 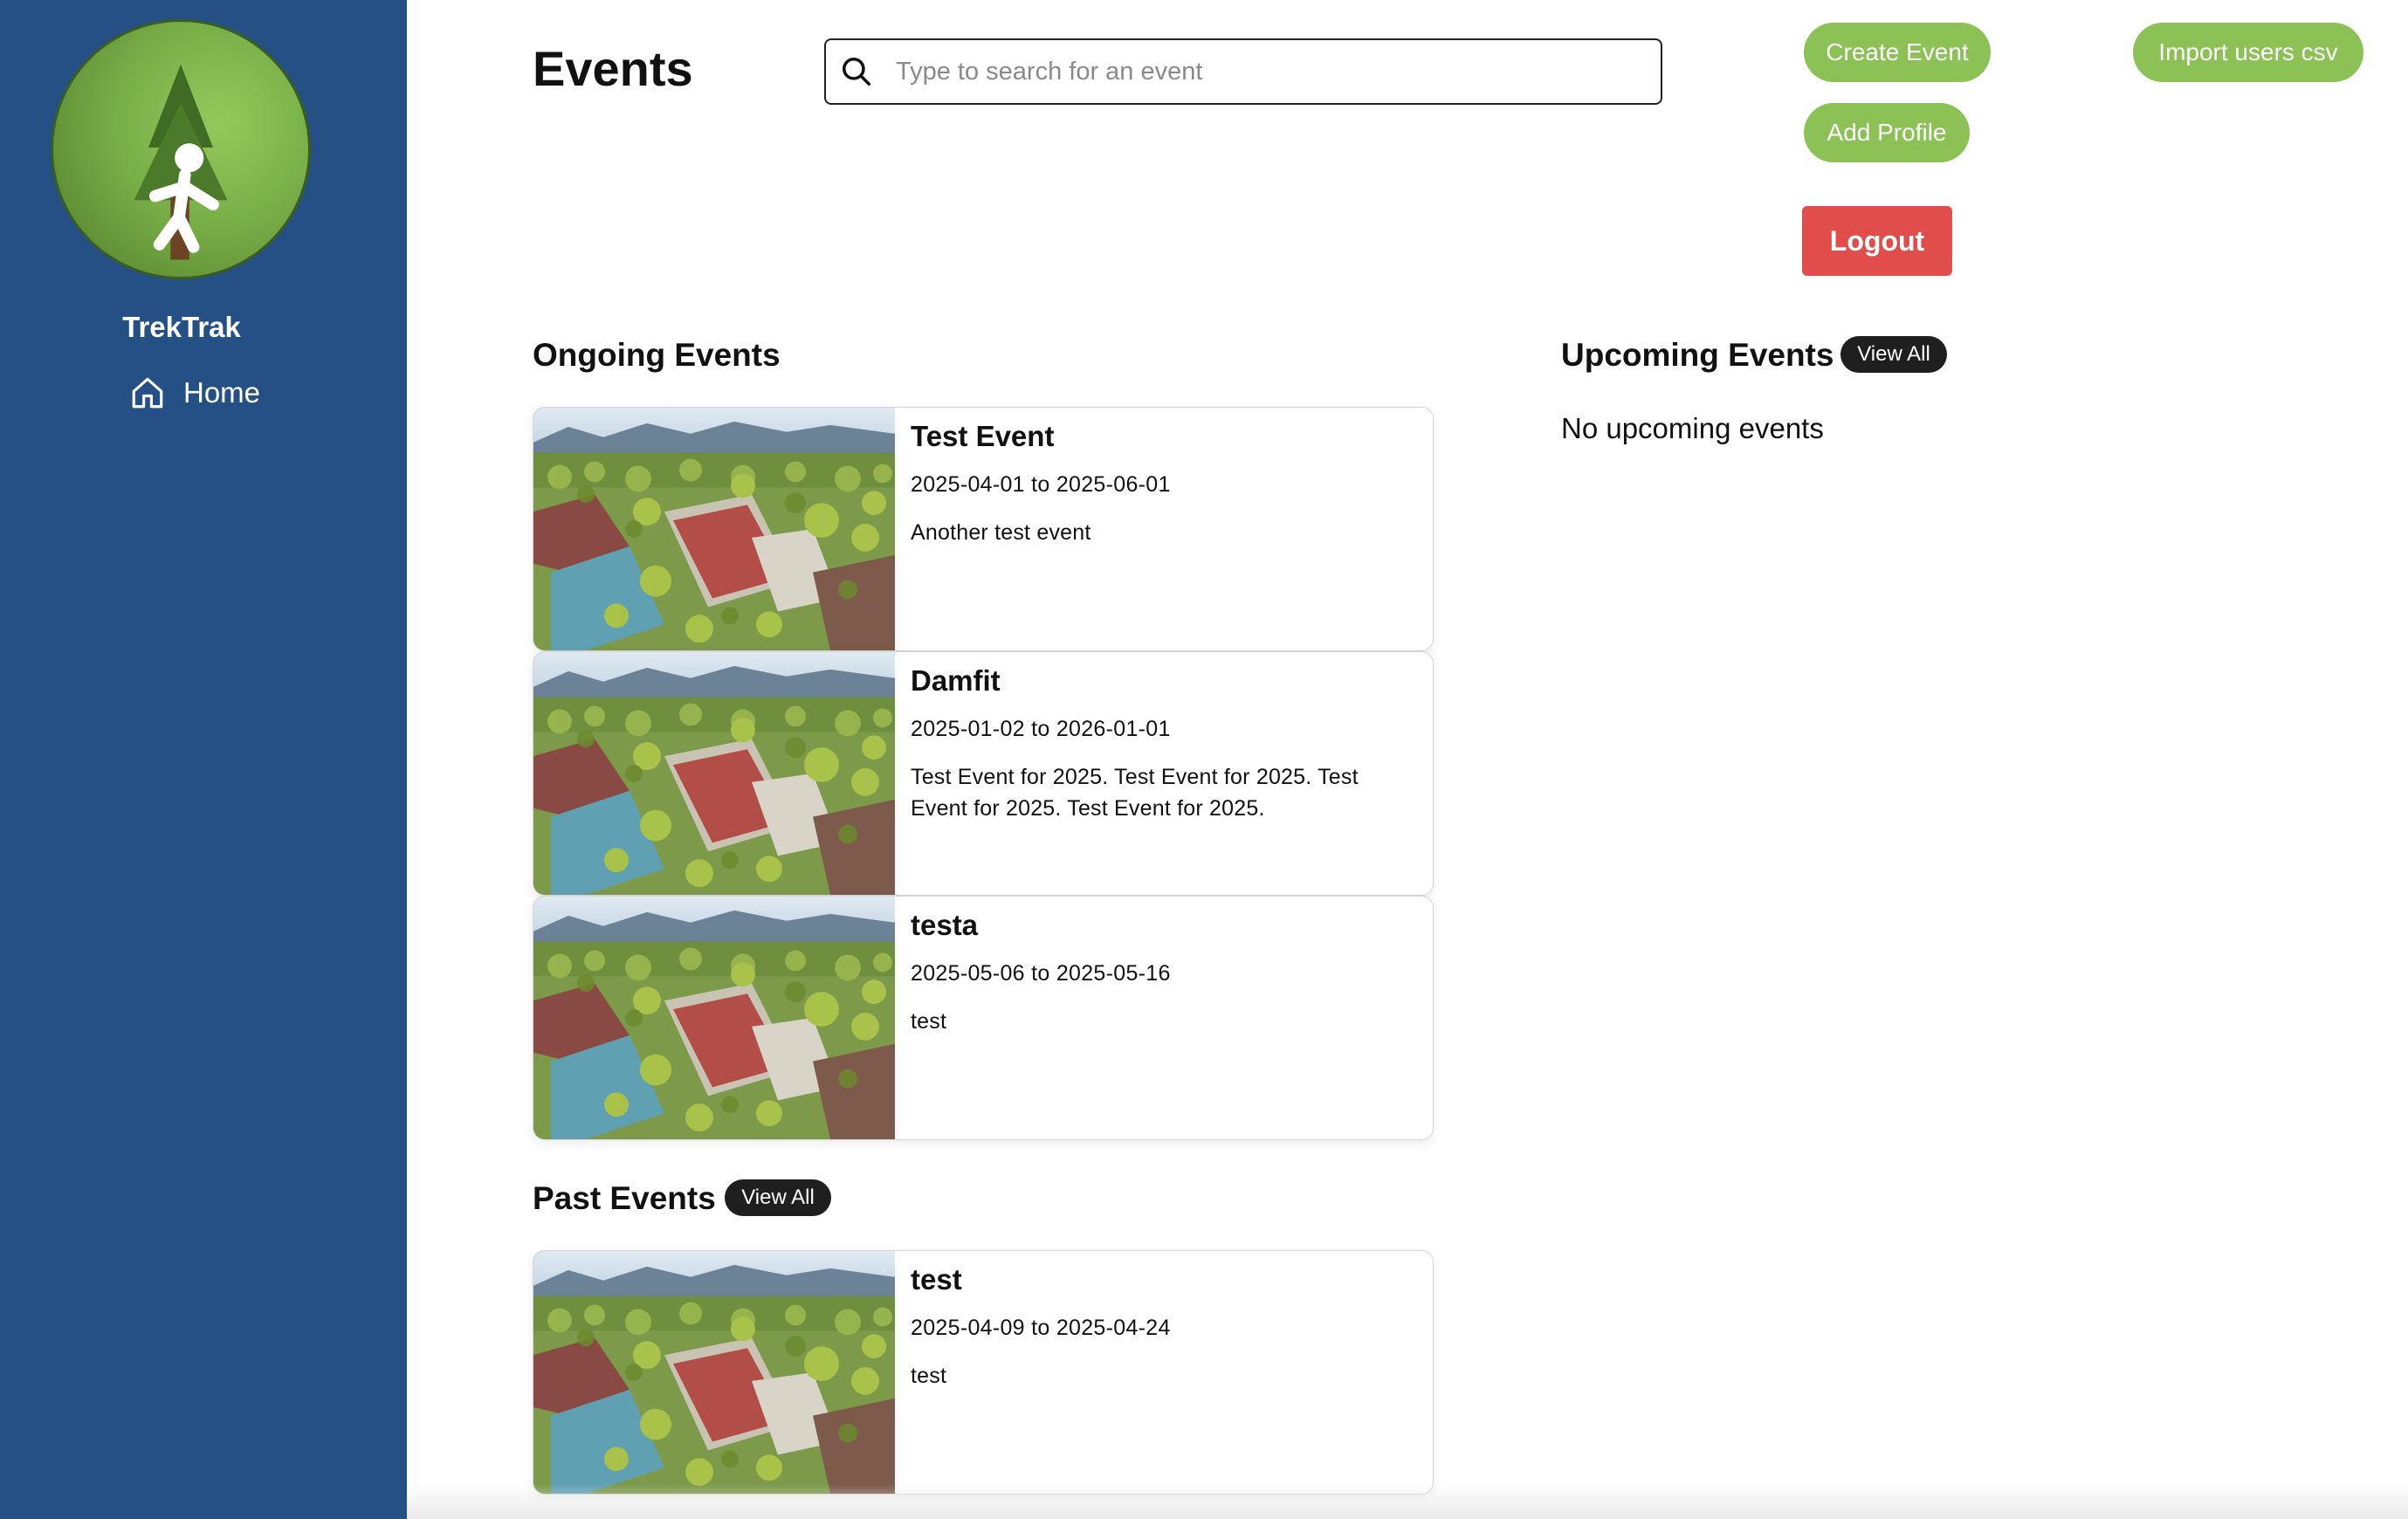 I want to click on search-bar, so click(x=1243, y=71).